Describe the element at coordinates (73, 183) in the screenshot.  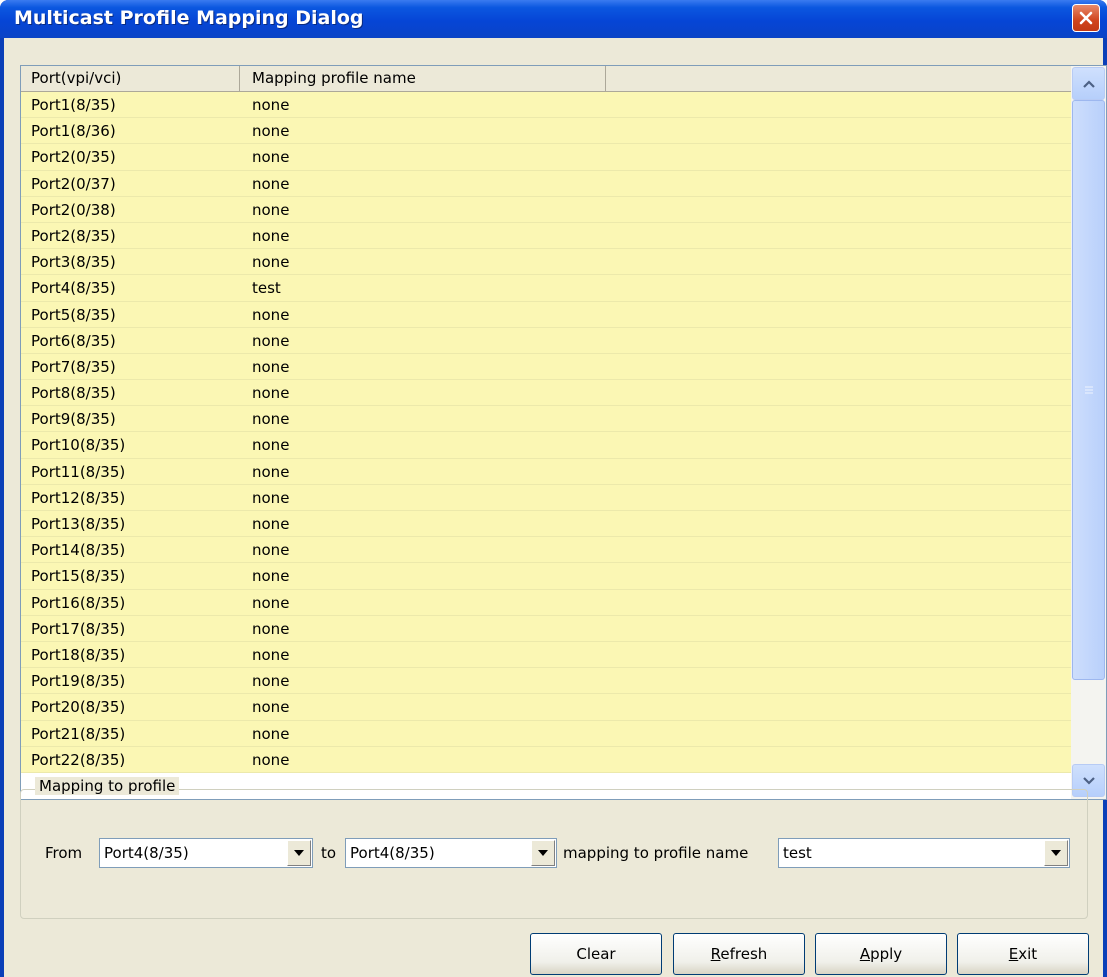
I see `port-cell: Port2(0/37)` at that location.